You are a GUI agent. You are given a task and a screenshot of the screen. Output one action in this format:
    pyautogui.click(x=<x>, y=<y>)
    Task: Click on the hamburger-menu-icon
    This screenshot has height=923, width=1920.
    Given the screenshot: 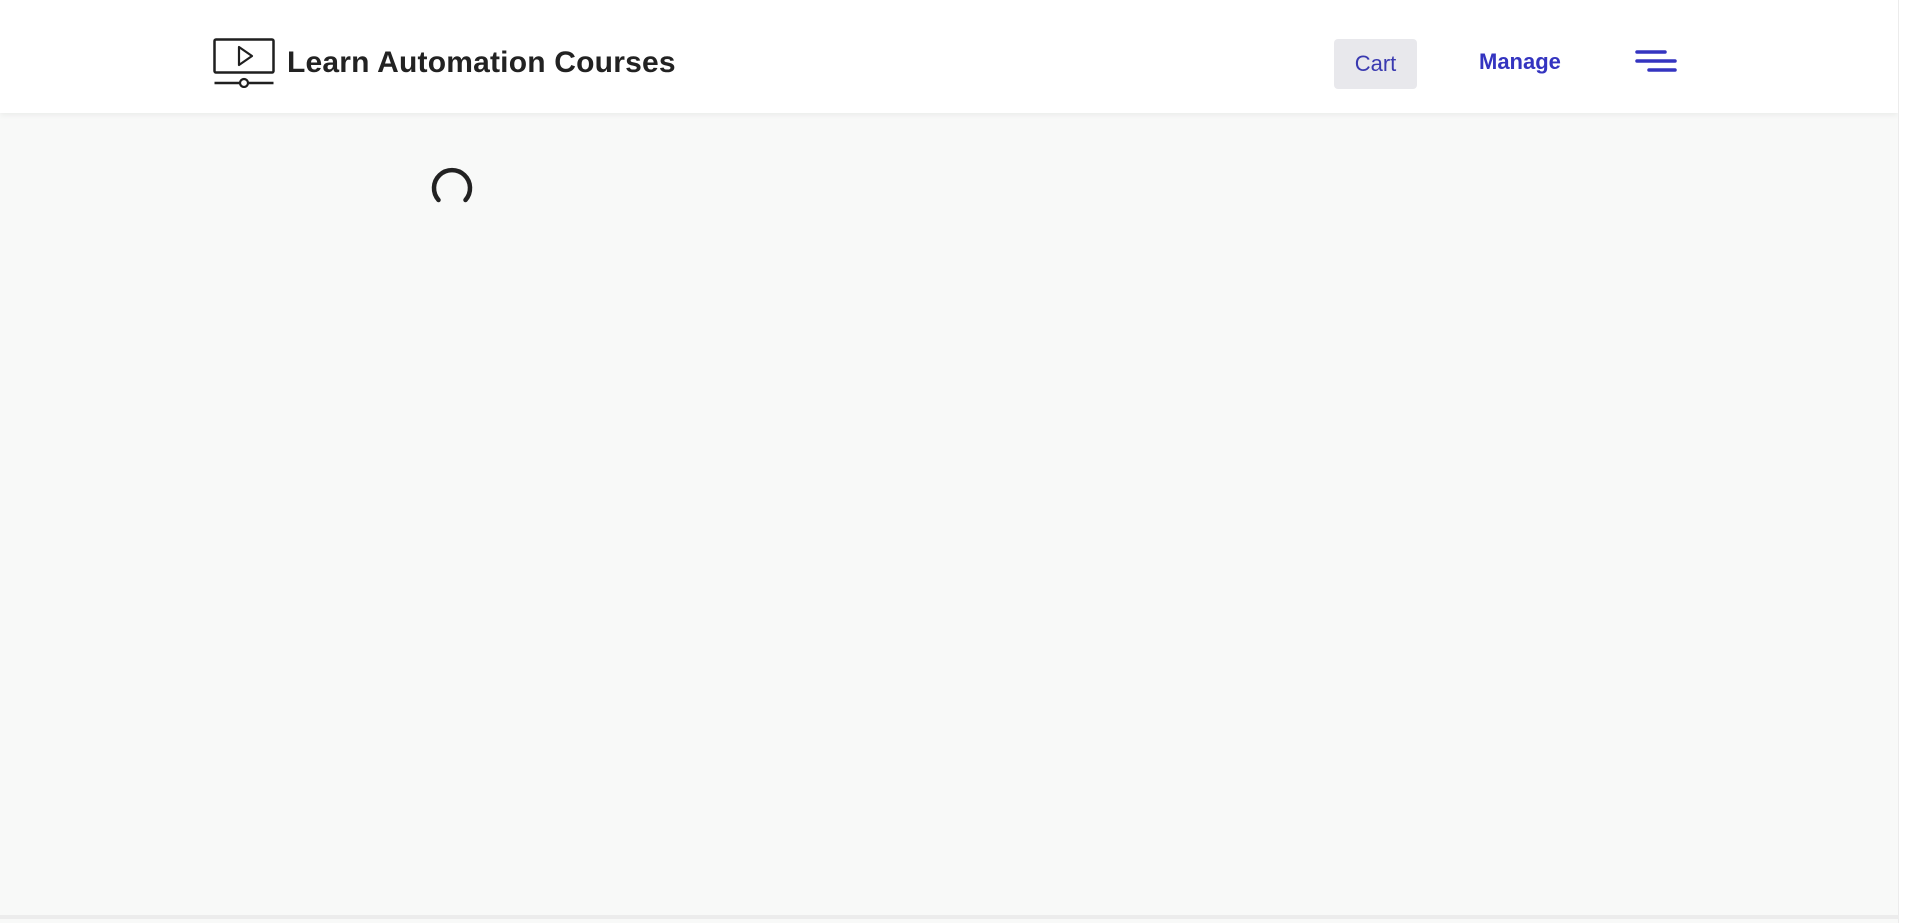 What is the action you would take?
    pyautogui.click(x=1656, y=67)
    